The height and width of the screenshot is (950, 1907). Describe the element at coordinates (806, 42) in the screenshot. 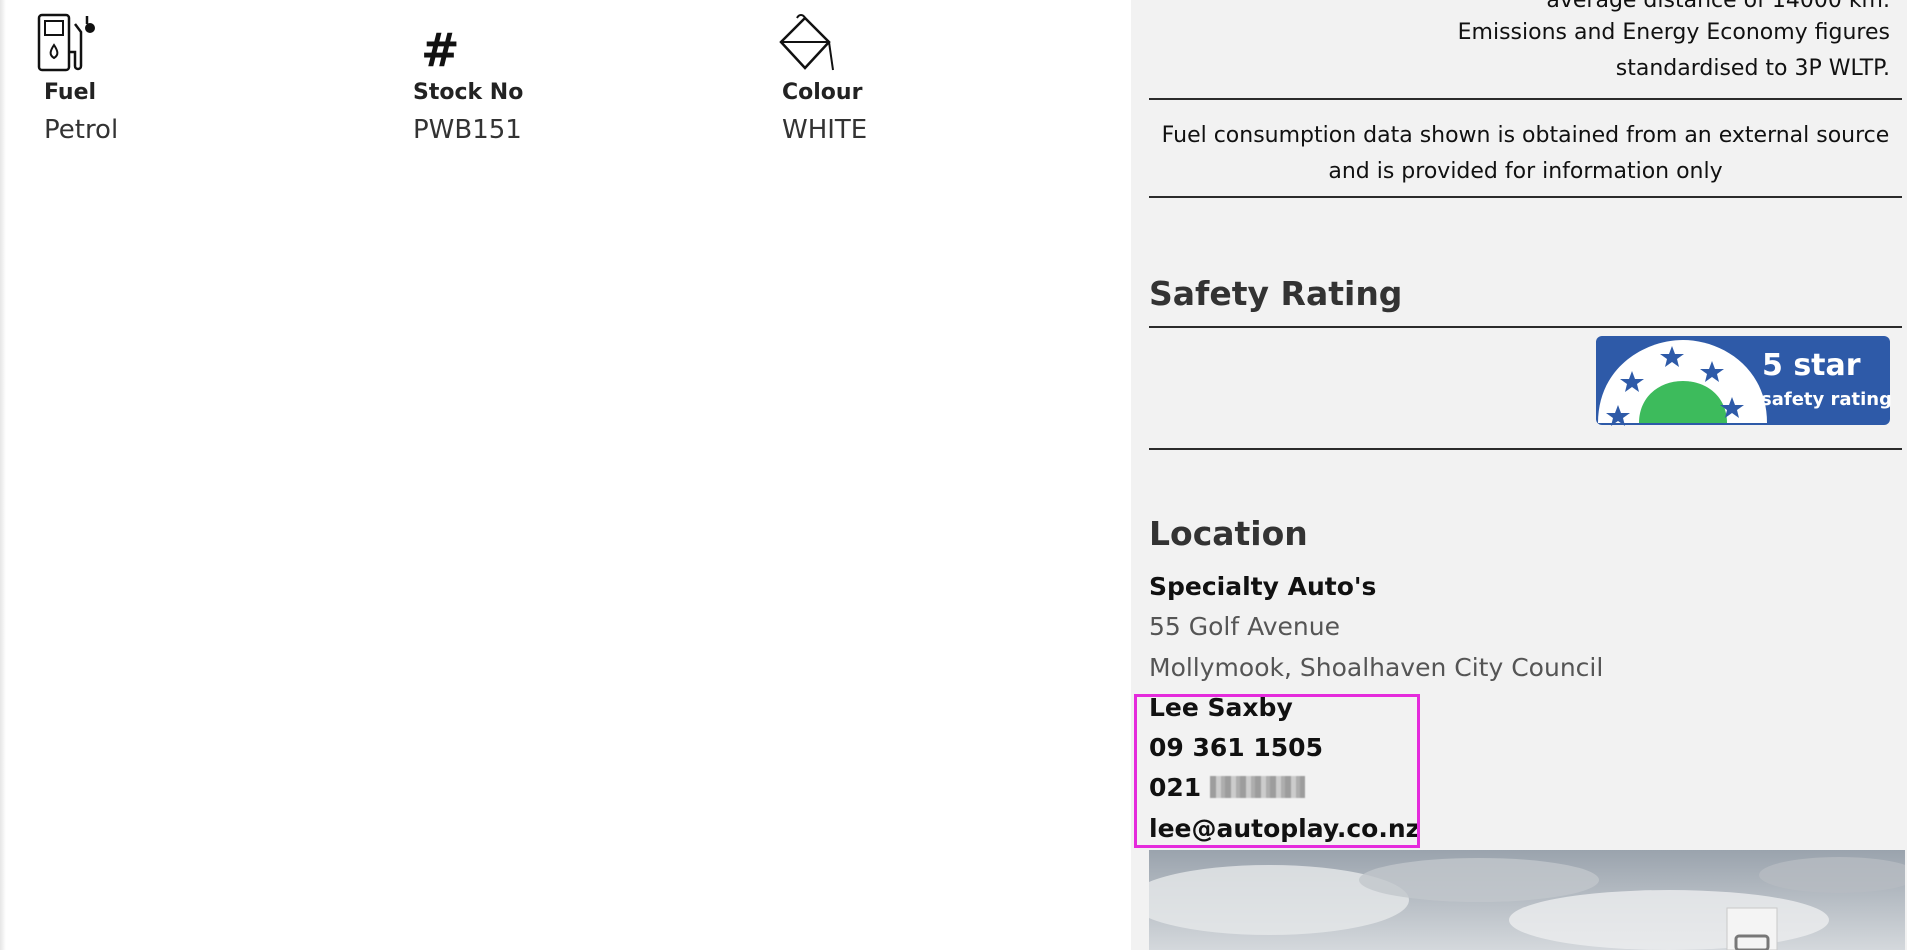

I see `paint-bucket-icon` at that location.